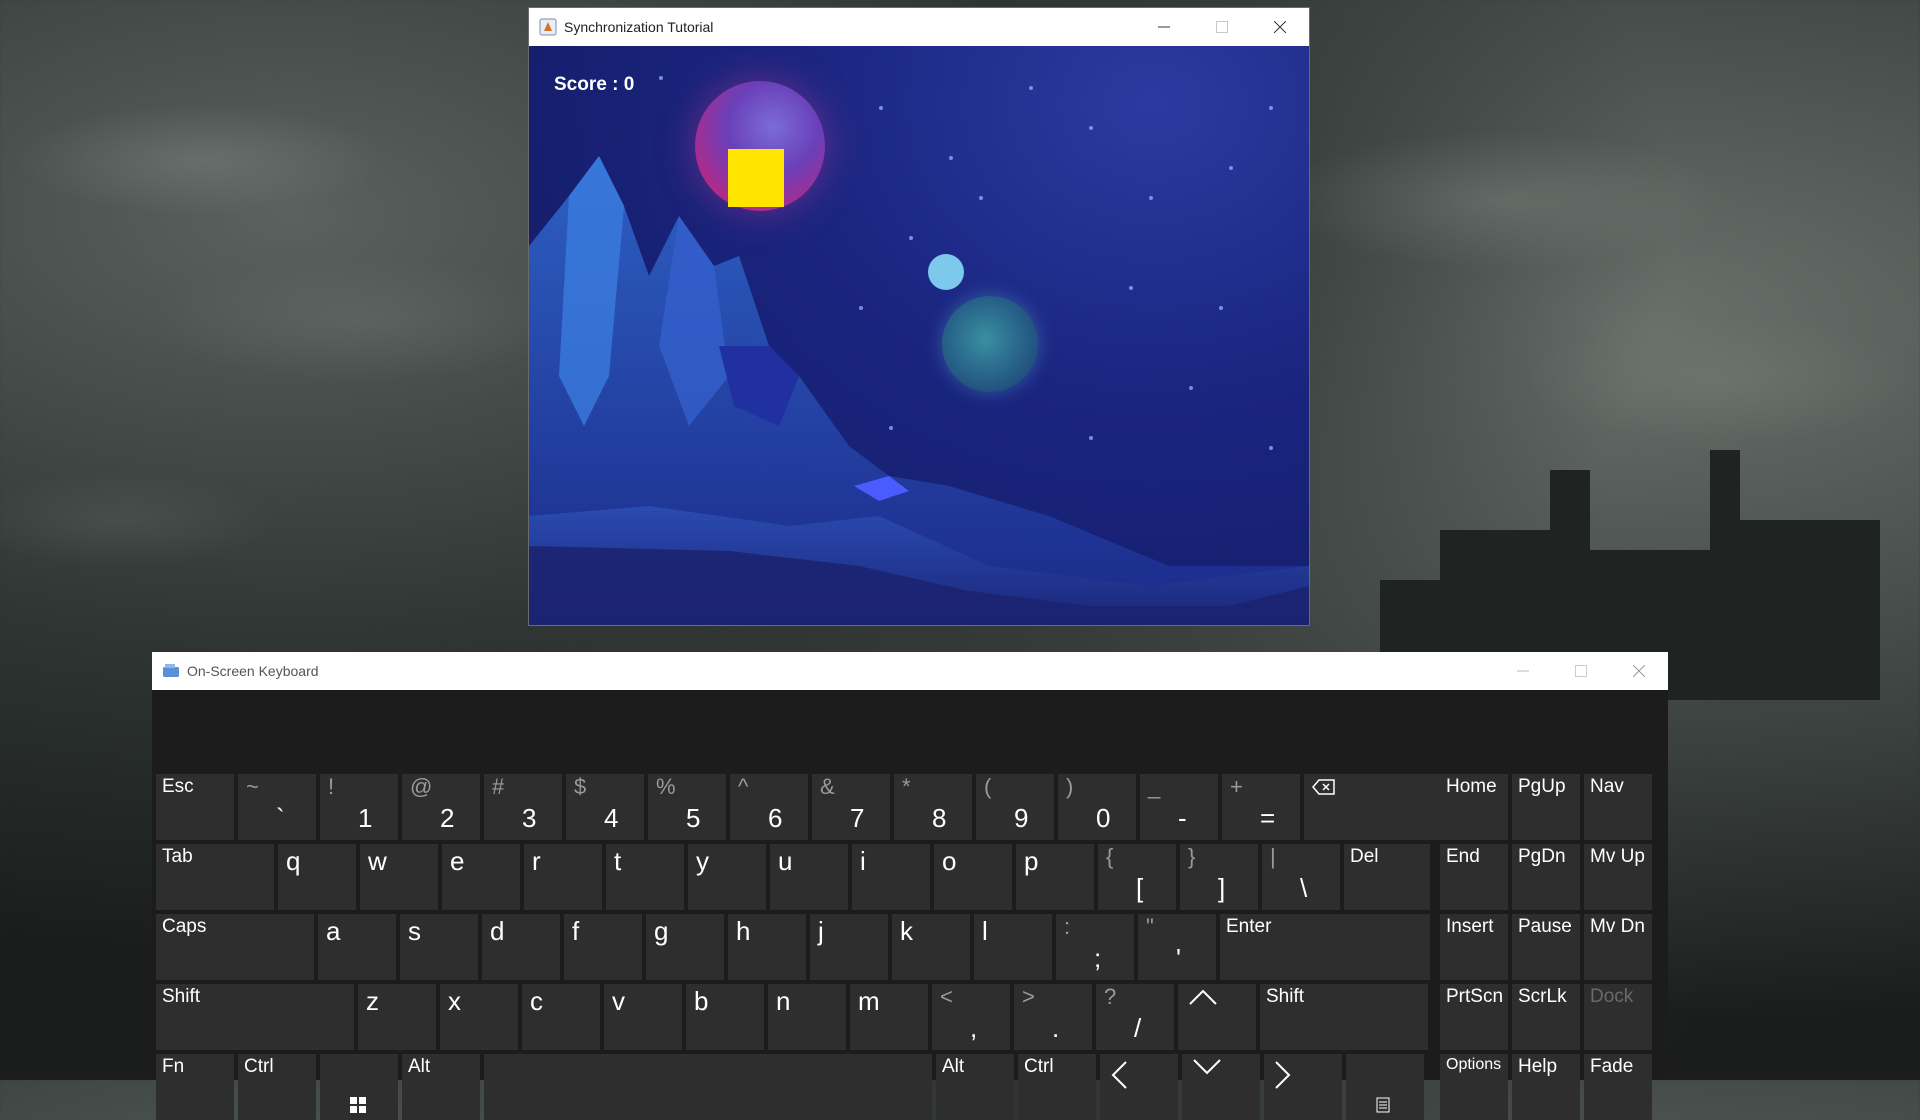 The width and height of the screenshot is (1920, 1120). Describe the element at coordinates (1261, 807) in the screenshot. I see `key-equals: + =` at that location.